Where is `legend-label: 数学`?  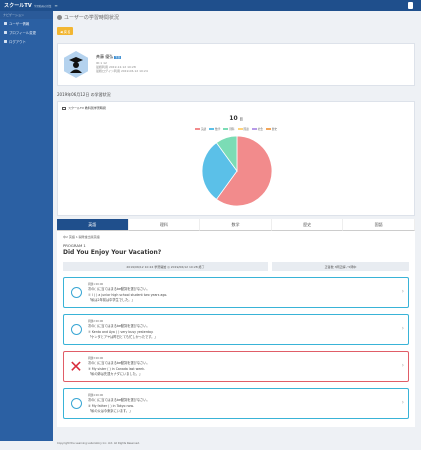 legend-label: 数学 is located at coordinates (218, 129).